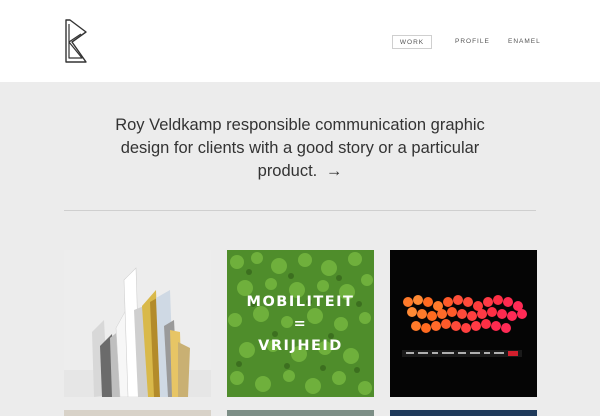 The width and height of the screenshot is (600, 416). I want to click on nav-work: WORK, so click(412, 42).